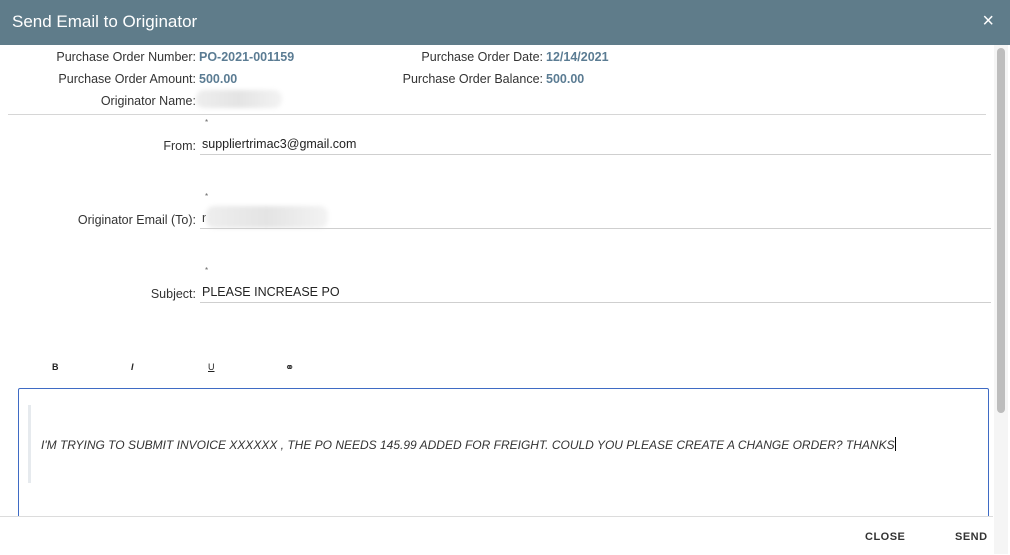  Describe the element at coordinates (105, 21) in the screenshot. I see `dialog-title: Send Email to Originator` at that location.